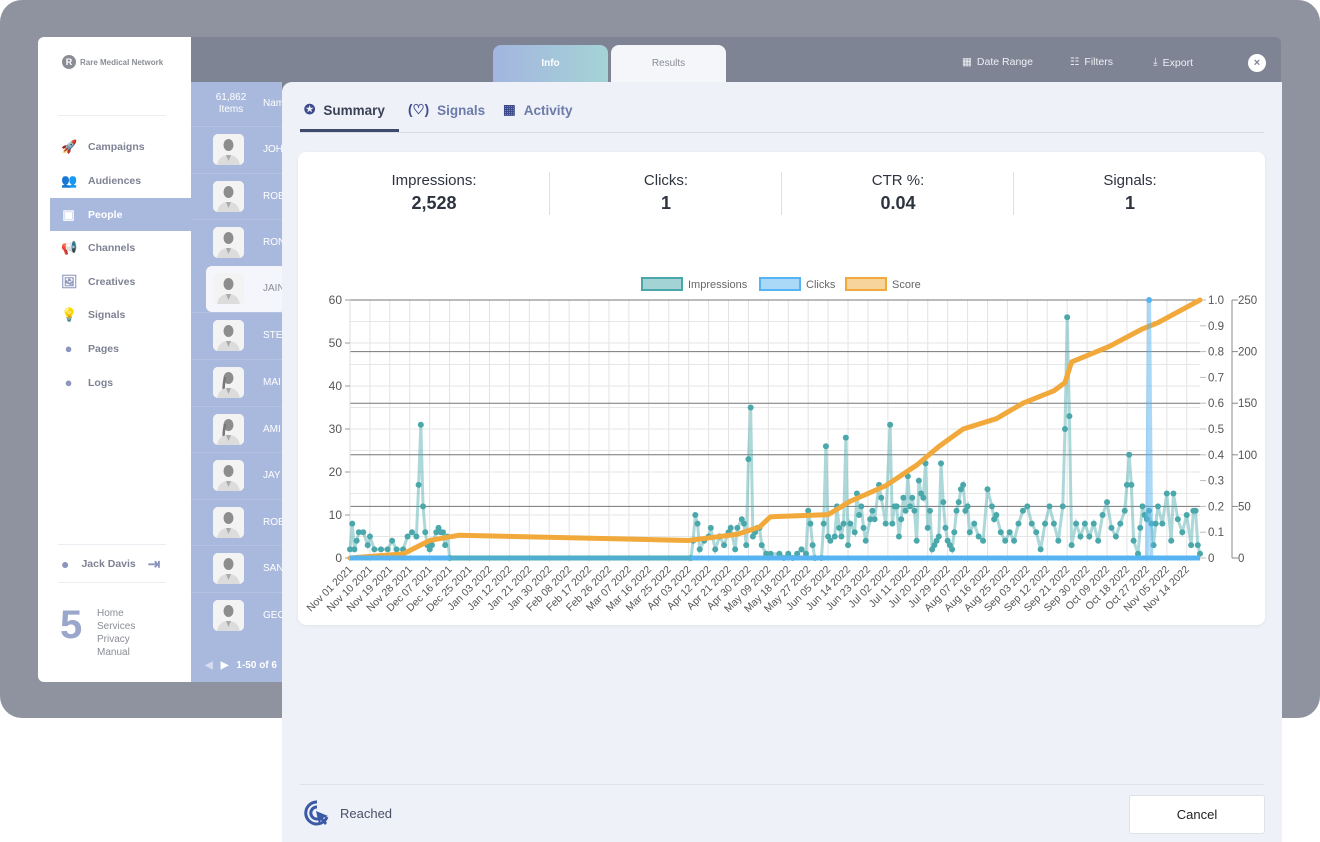 This screenshot has height=842, width=1320. I want to click on y-tick-label-score: 50, so click(1244, 507).